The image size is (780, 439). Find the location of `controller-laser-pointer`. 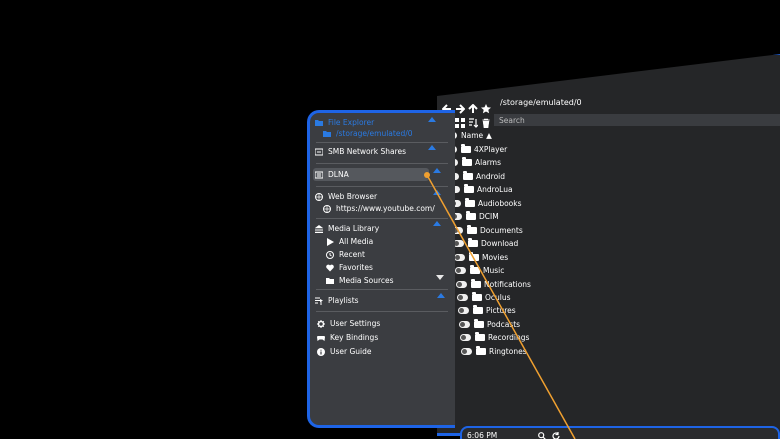

controller-laser-pointer is located at coordinates (500, 305).